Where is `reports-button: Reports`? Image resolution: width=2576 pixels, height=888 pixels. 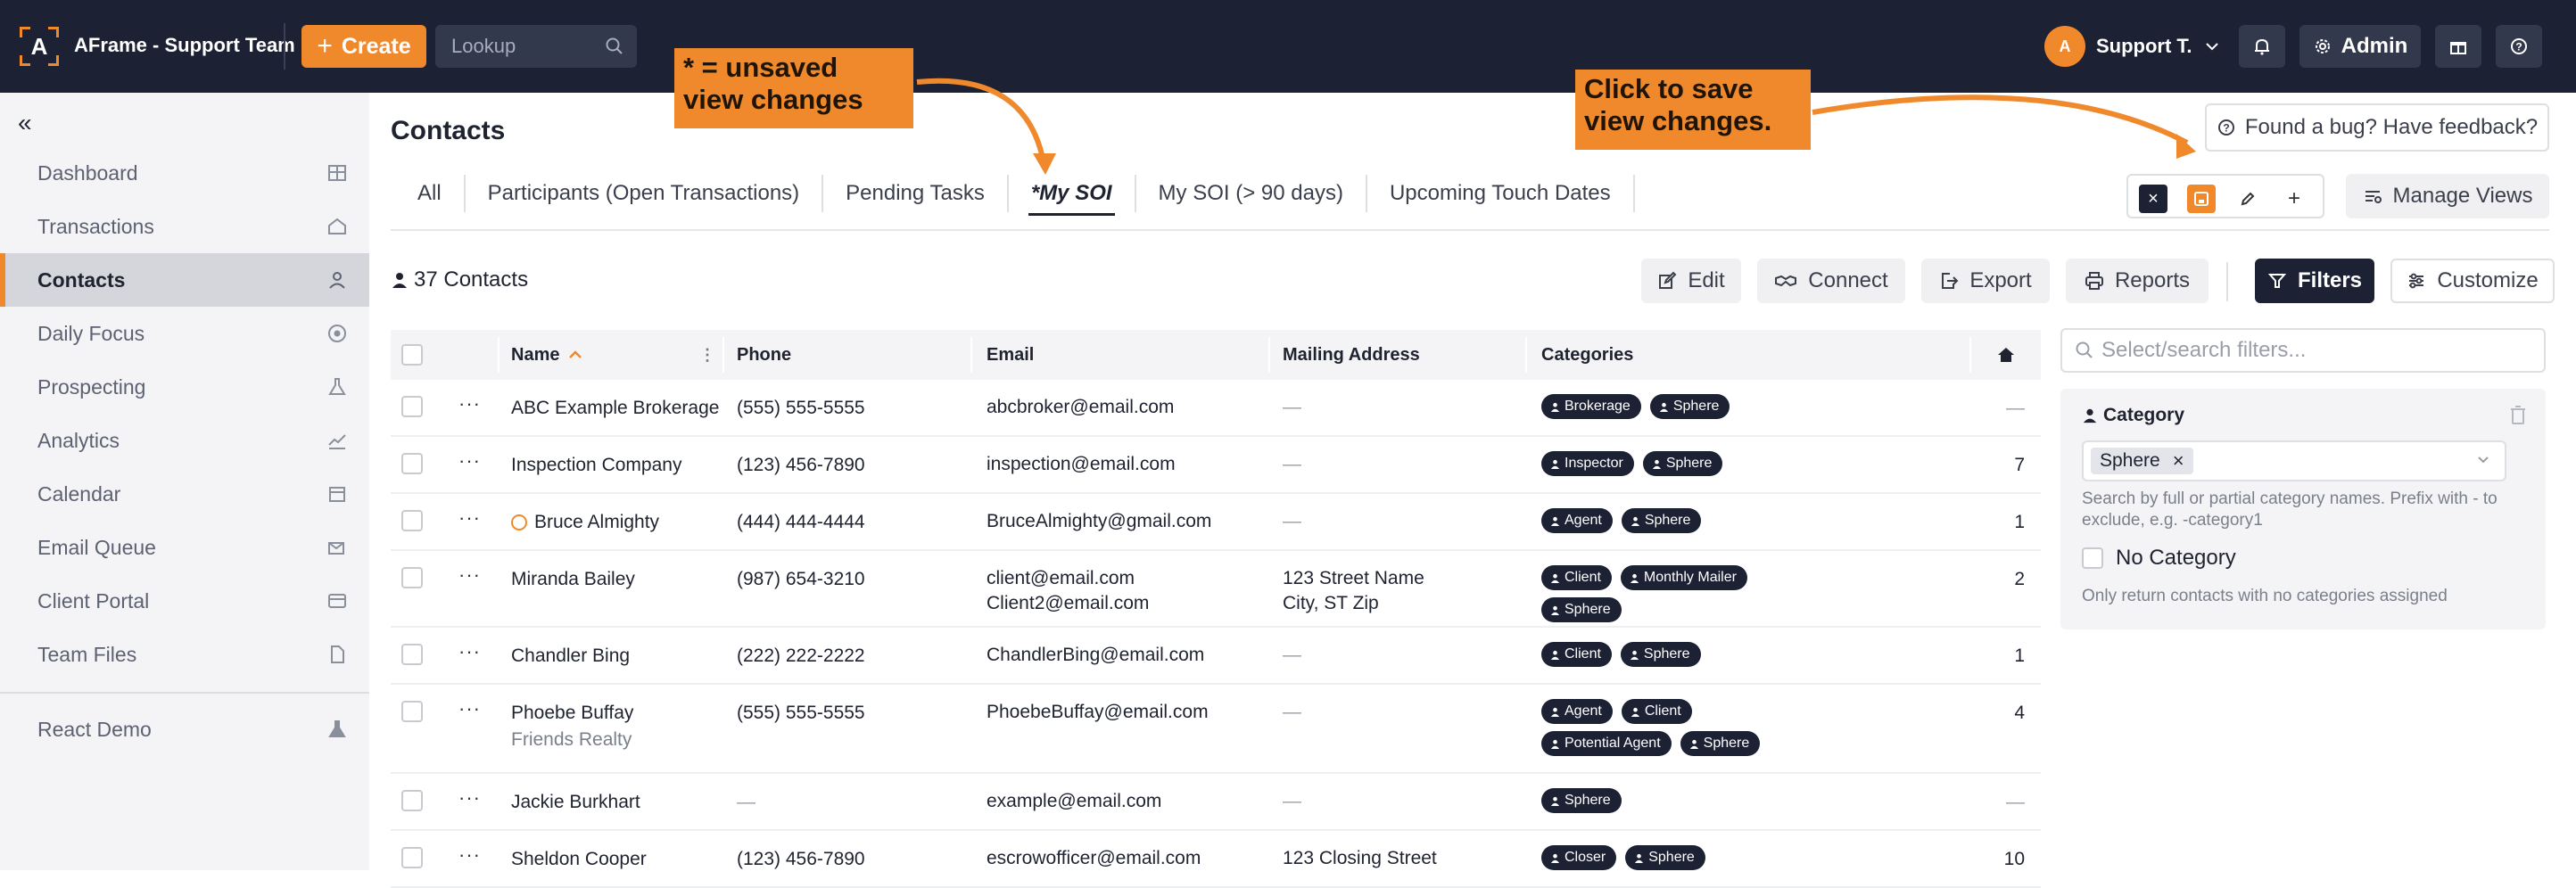 reports-button: Reports is located at coordinates (2137, 281).